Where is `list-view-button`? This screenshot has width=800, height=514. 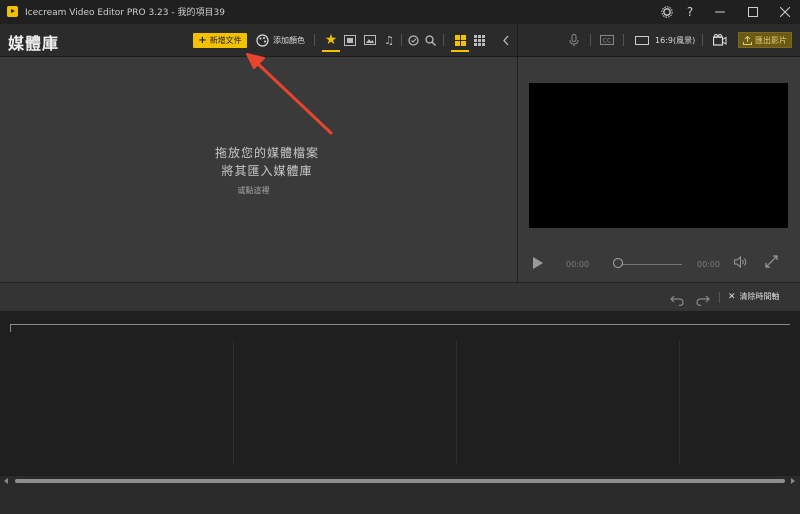
list-view-button is located at coordinates (479, 40).